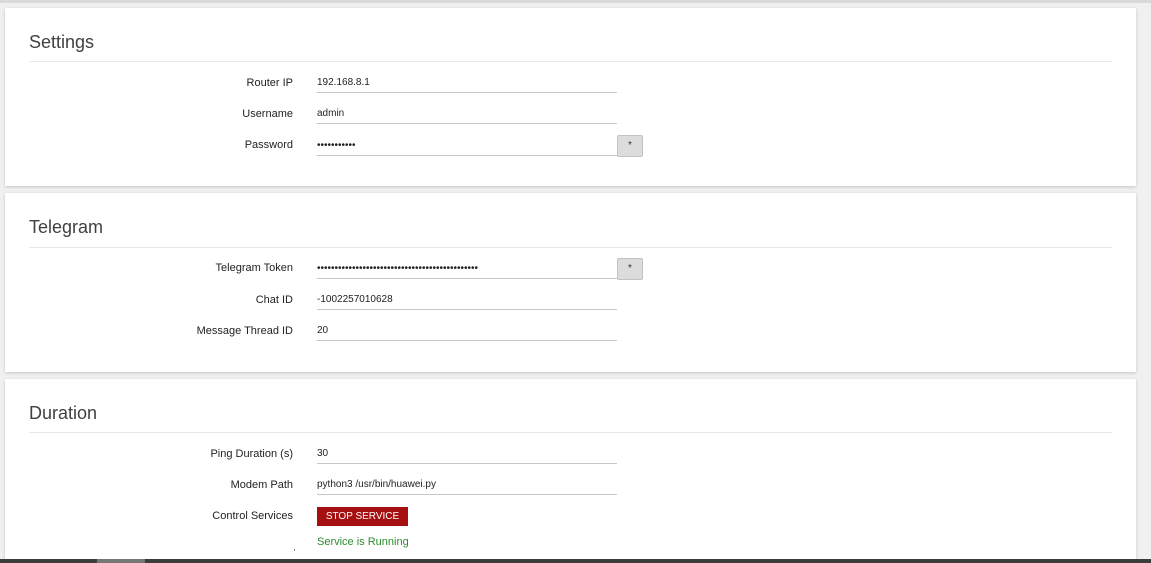 Image resolution: width=1151 pixels, height=563 pixels. Describe the element at coordinates (269, 83) in the screenshot. I see `router-ip-label: Router IP` at that location.